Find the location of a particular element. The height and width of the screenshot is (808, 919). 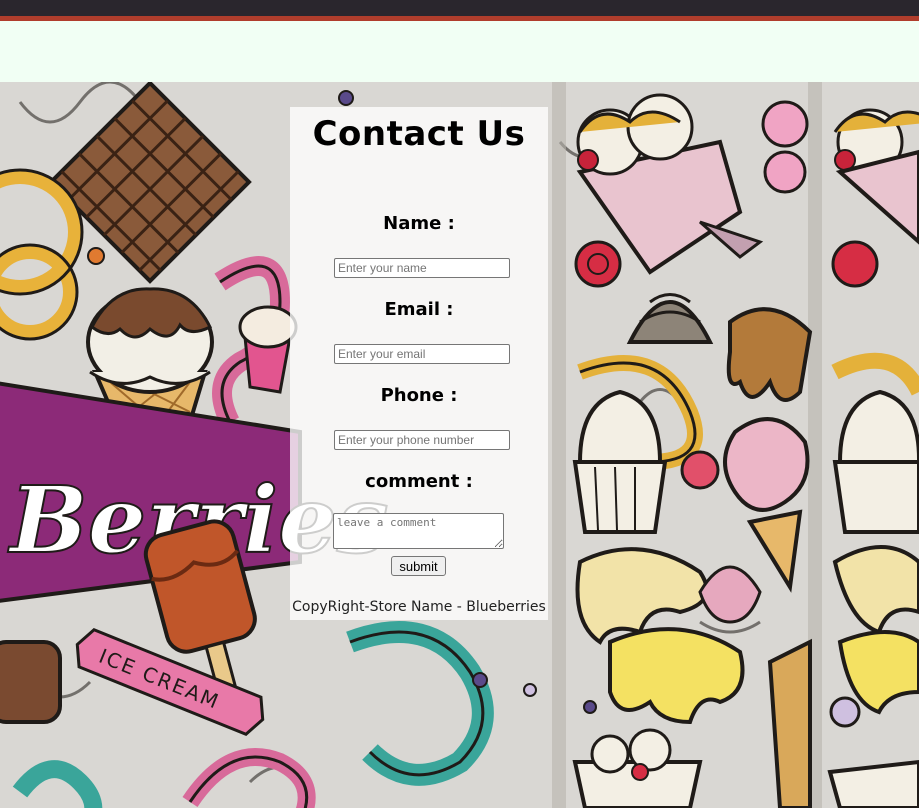

header-strip is located at coordinates (459, 51).